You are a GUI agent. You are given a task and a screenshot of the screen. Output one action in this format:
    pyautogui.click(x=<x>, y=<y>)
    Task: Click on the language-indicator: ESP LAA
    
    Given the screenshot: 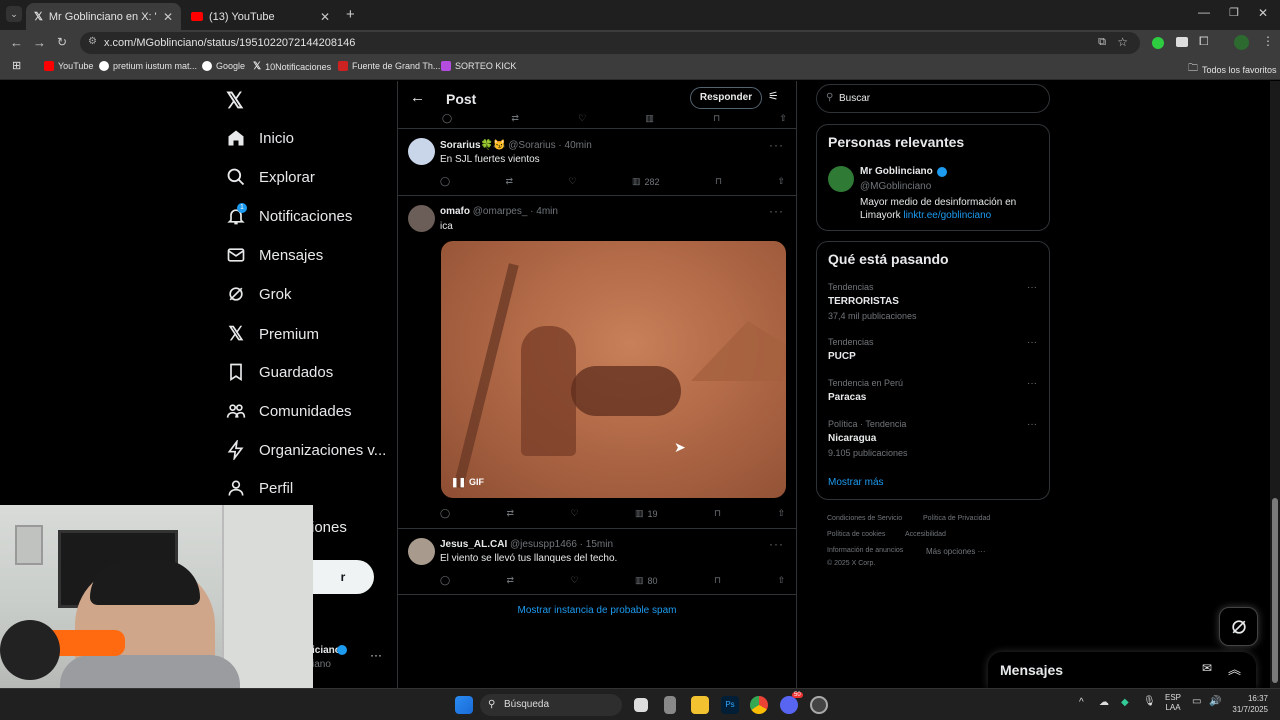 What is the action you would take?
    pyautogui.click(x=1173, y=703)
    